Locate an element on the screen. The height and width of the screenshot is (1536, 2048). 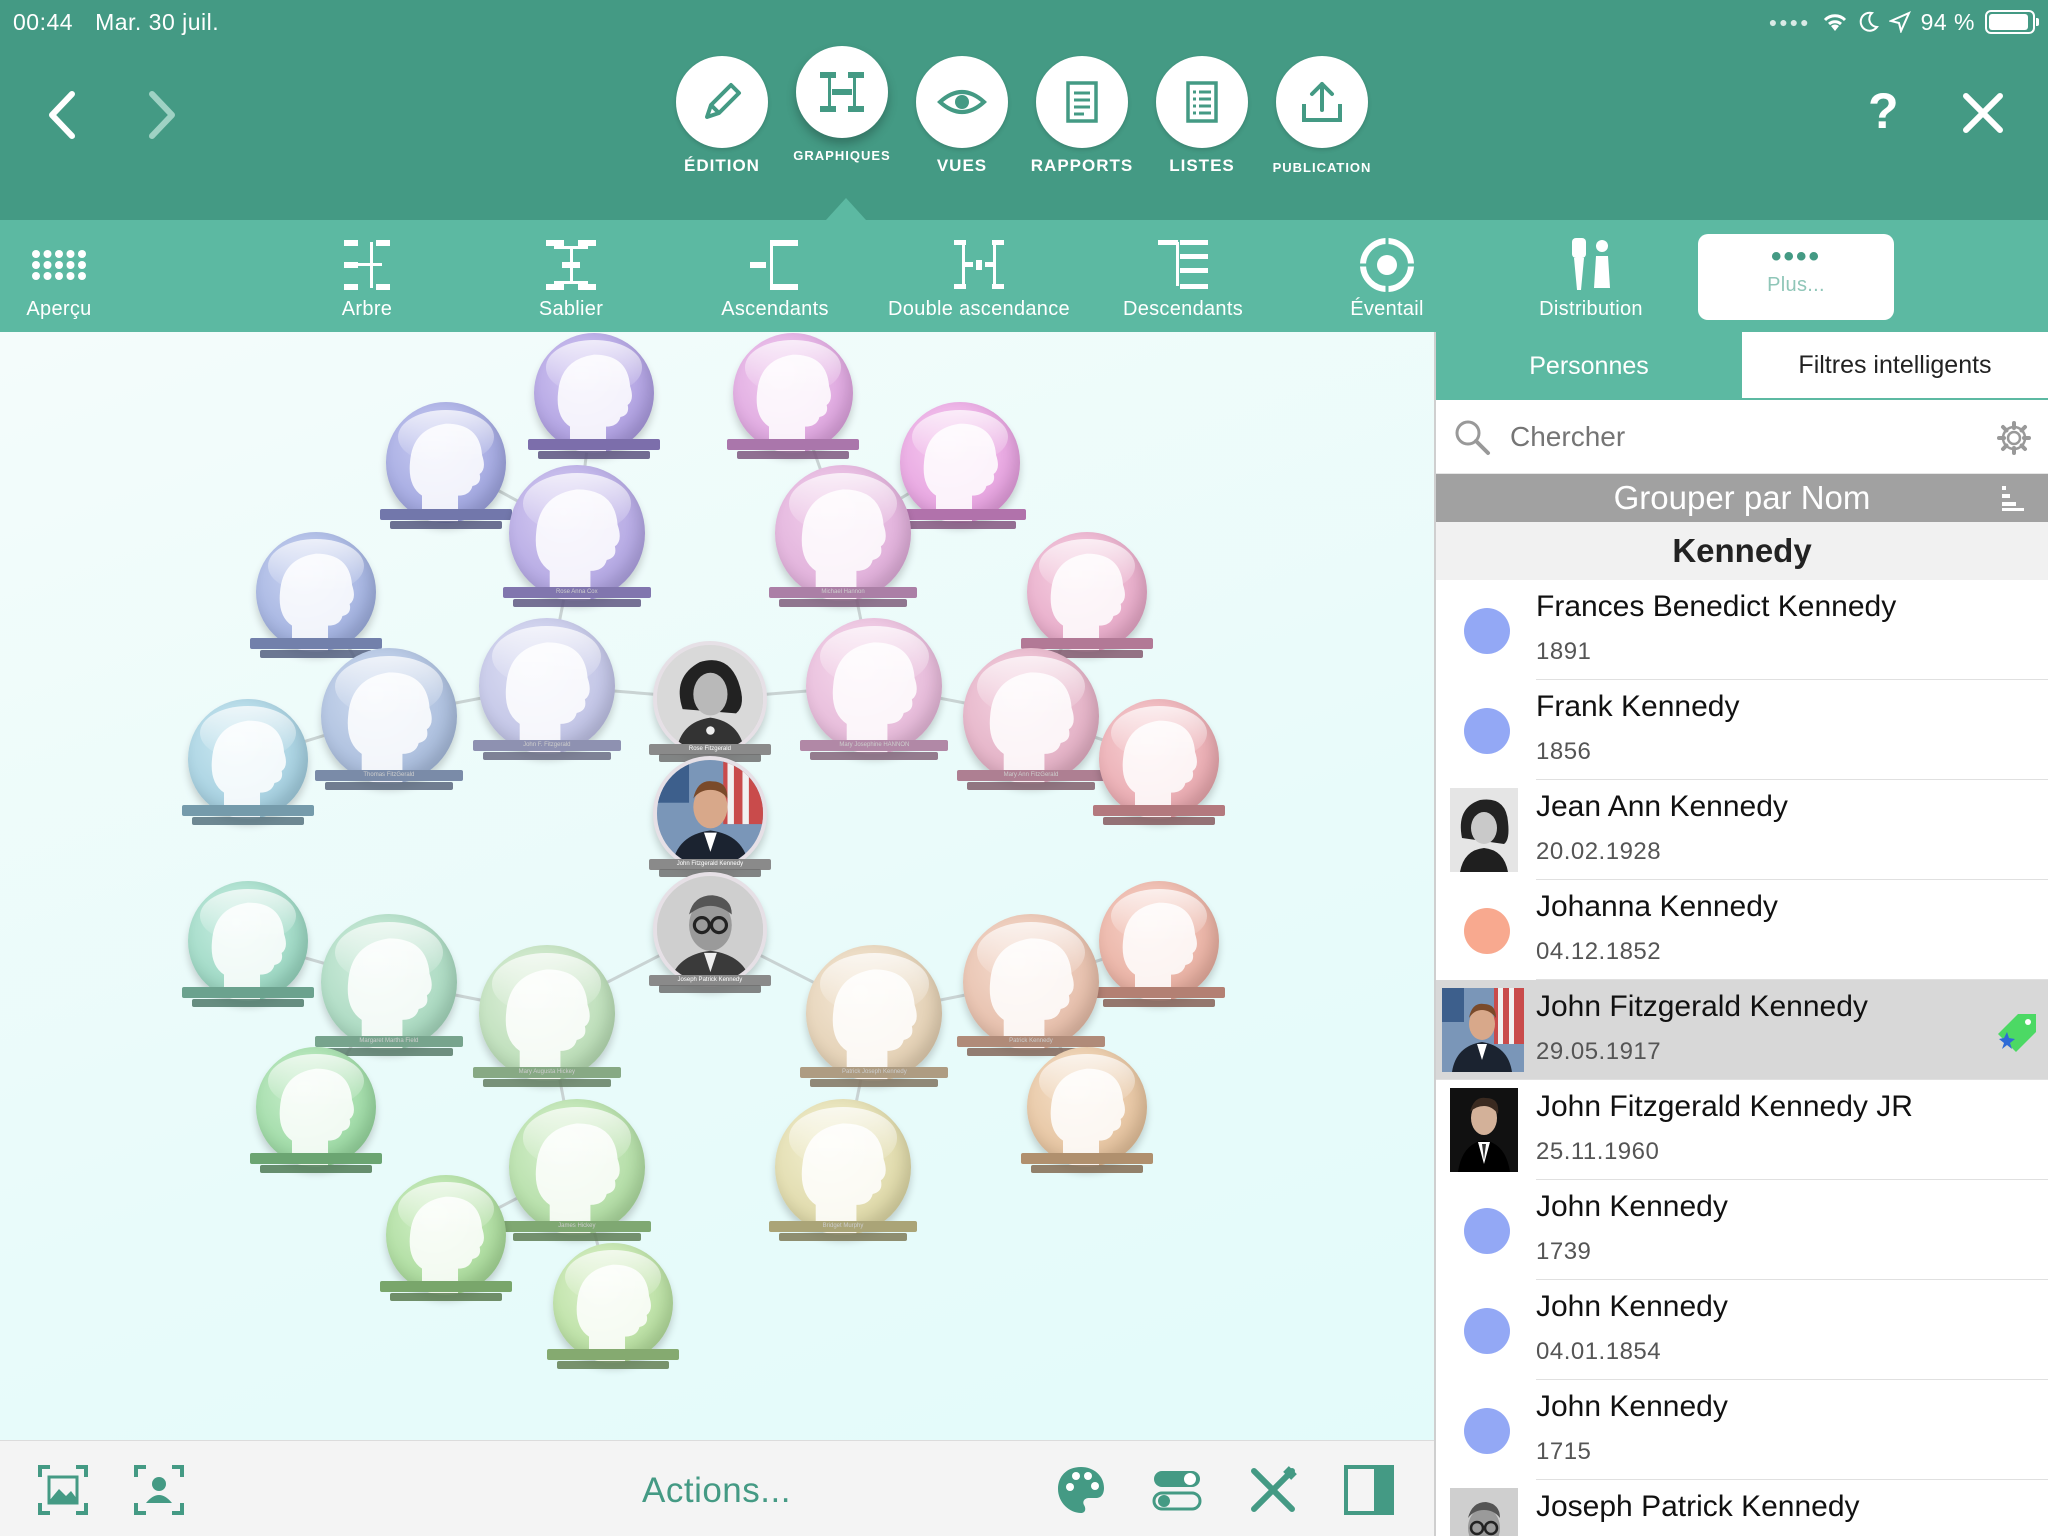
chart-type-double-ascendance: Double ascendance is located at coordinates (979, 279).